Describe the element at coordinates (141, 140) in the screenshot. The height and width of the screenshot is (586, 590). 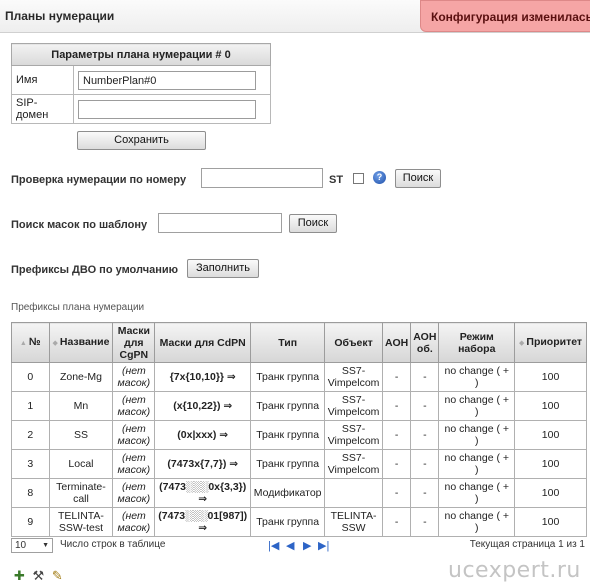
I see `save-button: Сохранить` at that location.